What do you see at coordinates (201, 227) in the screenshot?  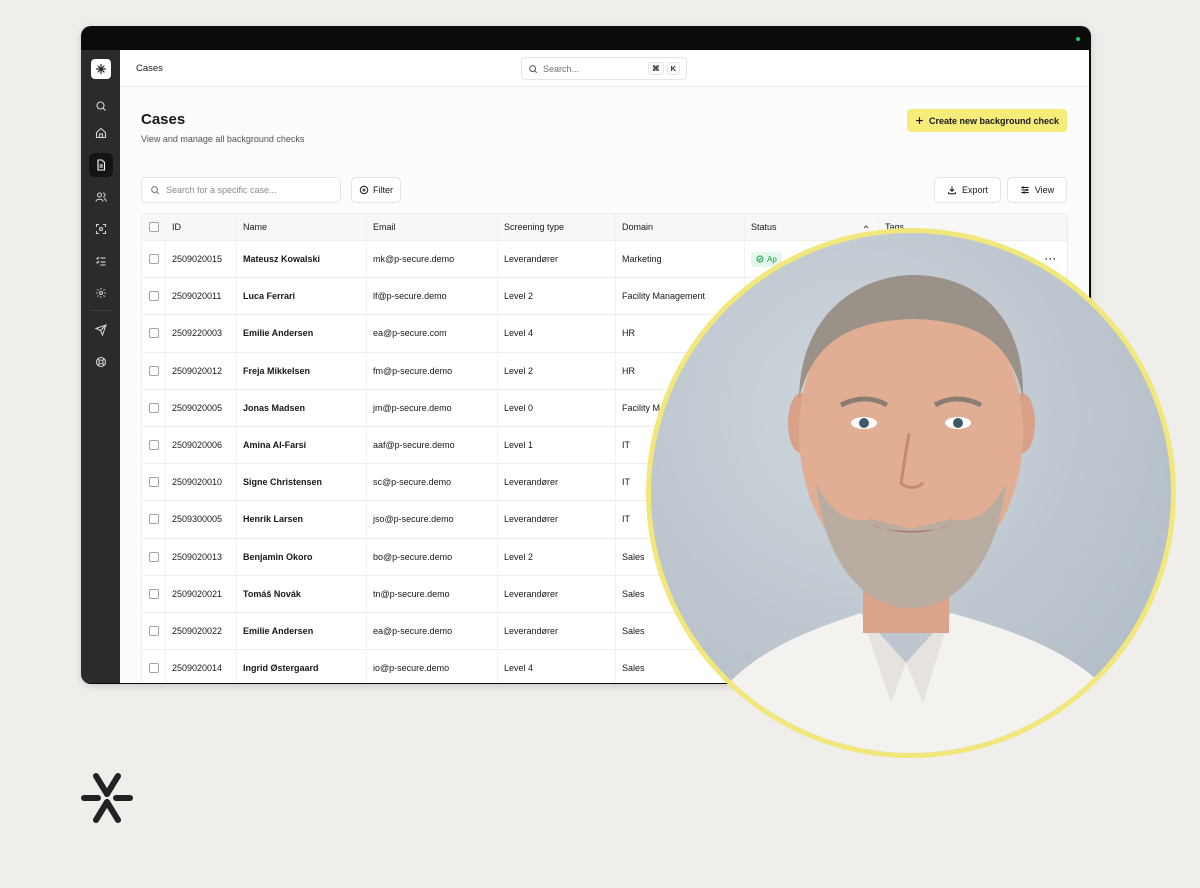 I see `column-header-id: ID` at bounding box center [201, 227].